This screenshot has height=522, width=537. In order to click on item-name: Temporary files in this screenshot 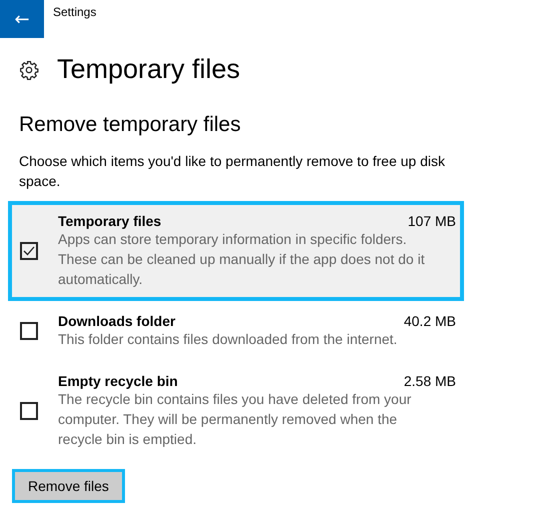, I will do `click(110, 221)`.